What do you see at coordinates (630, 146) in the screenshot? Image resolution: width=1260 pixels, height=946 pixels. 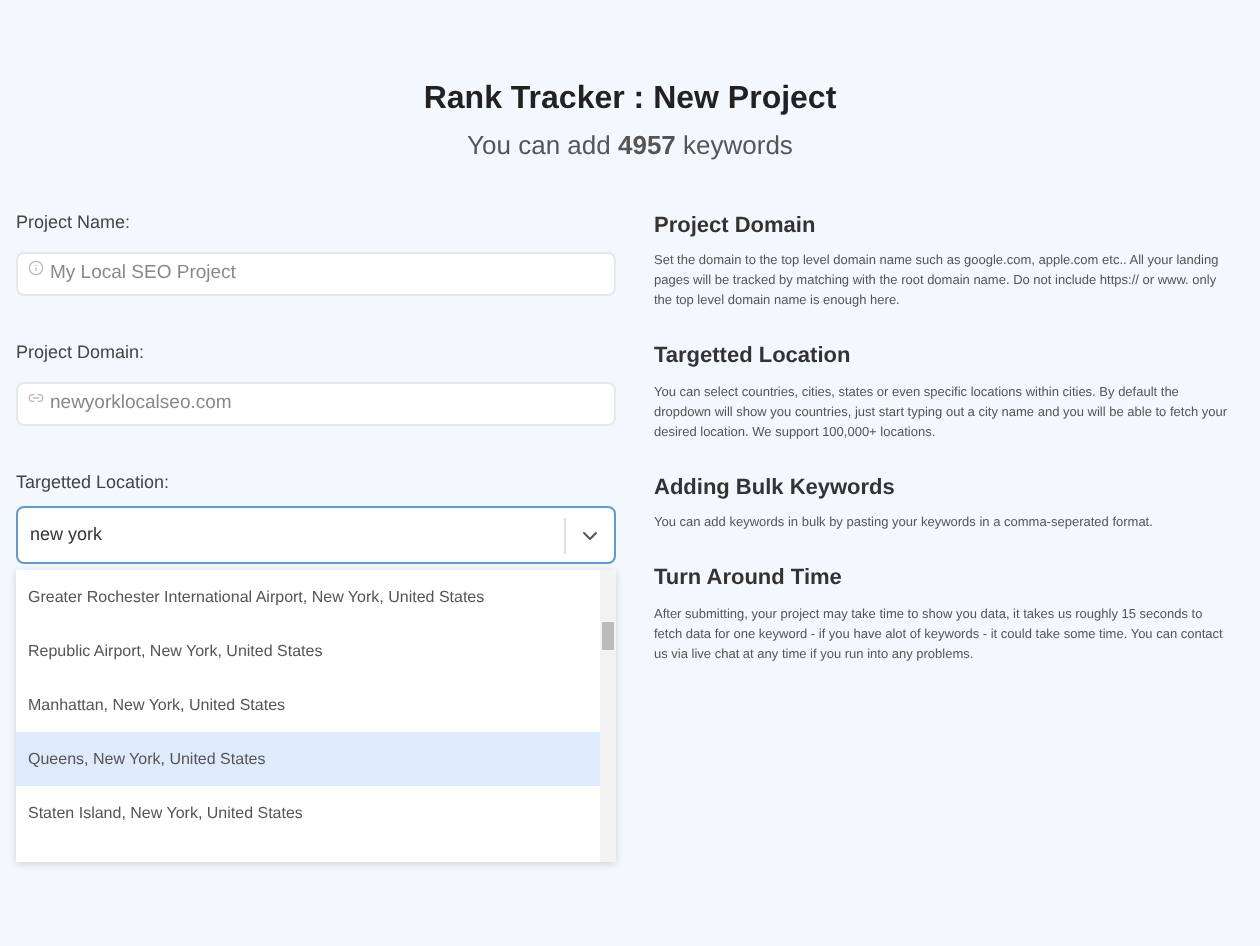 I see `page-subtitle: You can add 4957 keywords` at bounding box center [630, 146].